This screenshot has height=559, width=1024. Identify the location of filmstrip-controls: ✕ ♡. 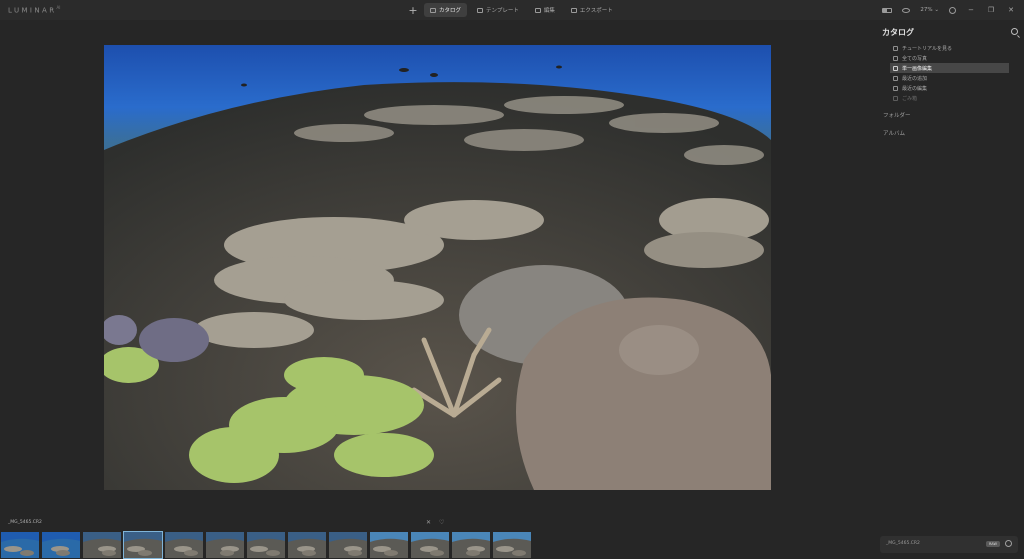
(435, 522).